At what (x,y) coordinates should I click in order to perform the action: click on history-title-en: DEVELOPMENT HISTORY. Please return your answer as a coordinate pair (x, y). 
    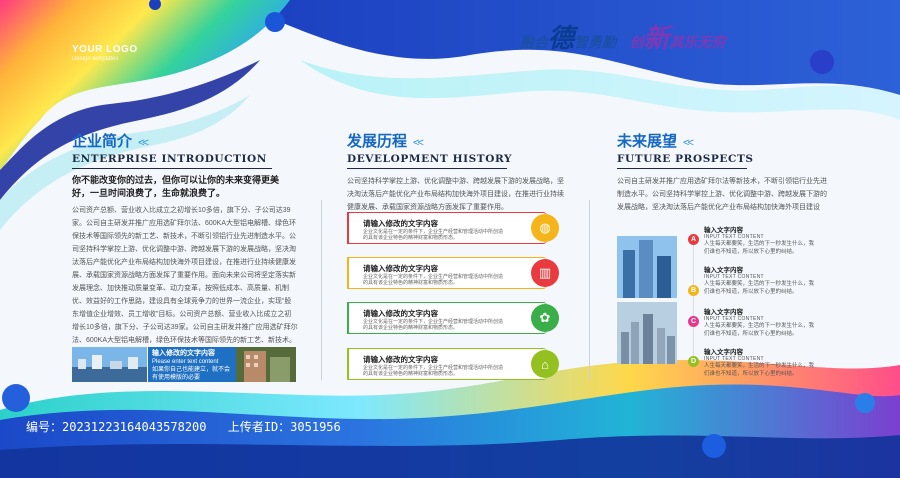
    Looking at the image, I should click on (430, 159).